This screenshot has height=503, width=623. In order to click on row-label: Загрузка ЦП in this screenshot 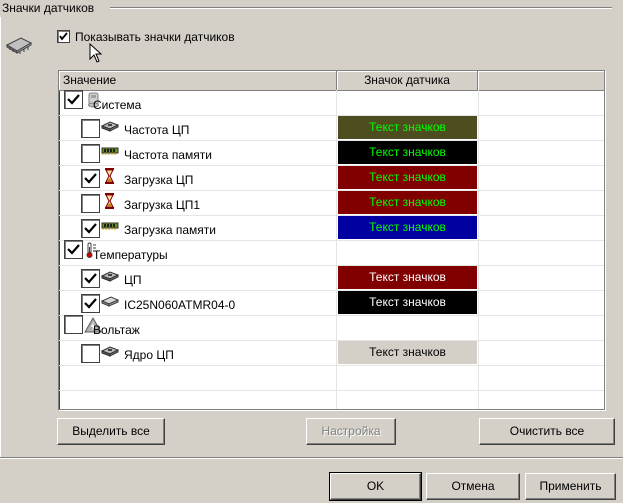, I will do `click(159, 180)`.